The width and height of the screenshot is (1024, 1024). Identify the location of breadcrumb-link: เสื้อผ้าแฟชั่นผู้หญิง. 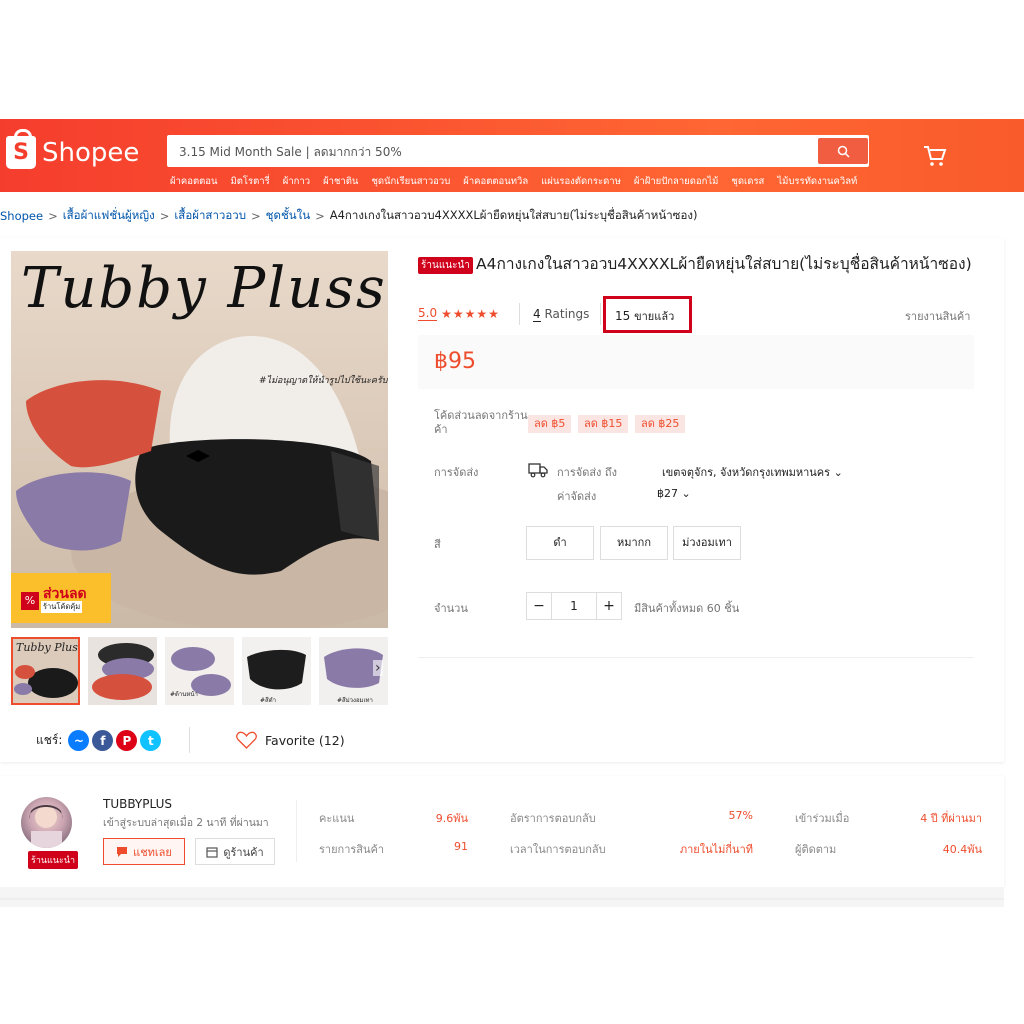
(109, 216).